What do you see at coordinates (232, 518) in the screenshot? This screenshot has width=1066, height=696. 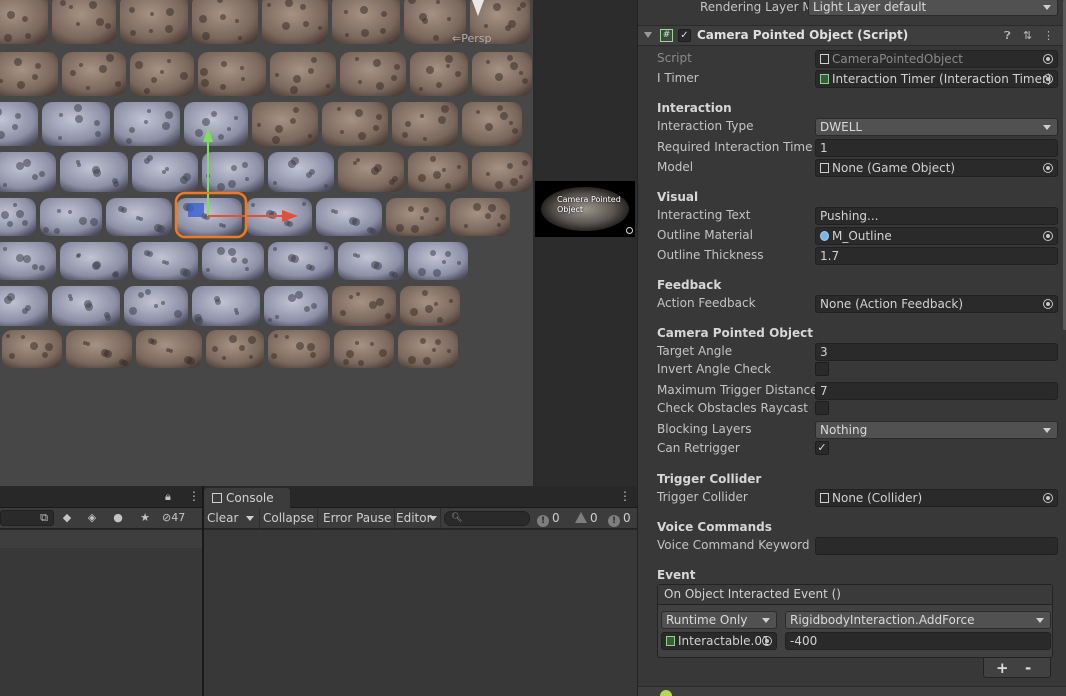 I see `clear-button: Clear` at bounding box center [232, 518].